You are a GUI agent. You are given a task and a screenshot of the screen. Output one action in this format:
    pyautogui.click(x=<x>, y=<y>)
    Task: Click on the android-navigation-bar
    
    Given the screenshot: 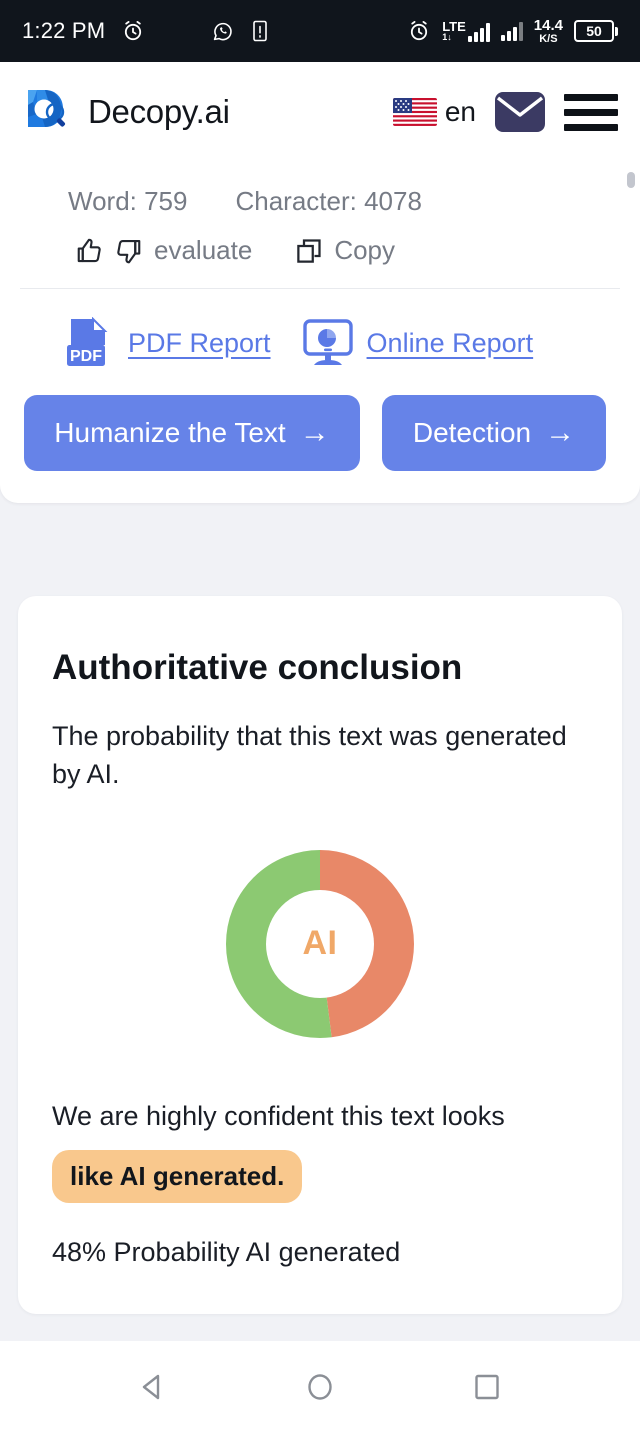 What is the action you would take?
    pyautogui.click(x=320, y=1387)
    